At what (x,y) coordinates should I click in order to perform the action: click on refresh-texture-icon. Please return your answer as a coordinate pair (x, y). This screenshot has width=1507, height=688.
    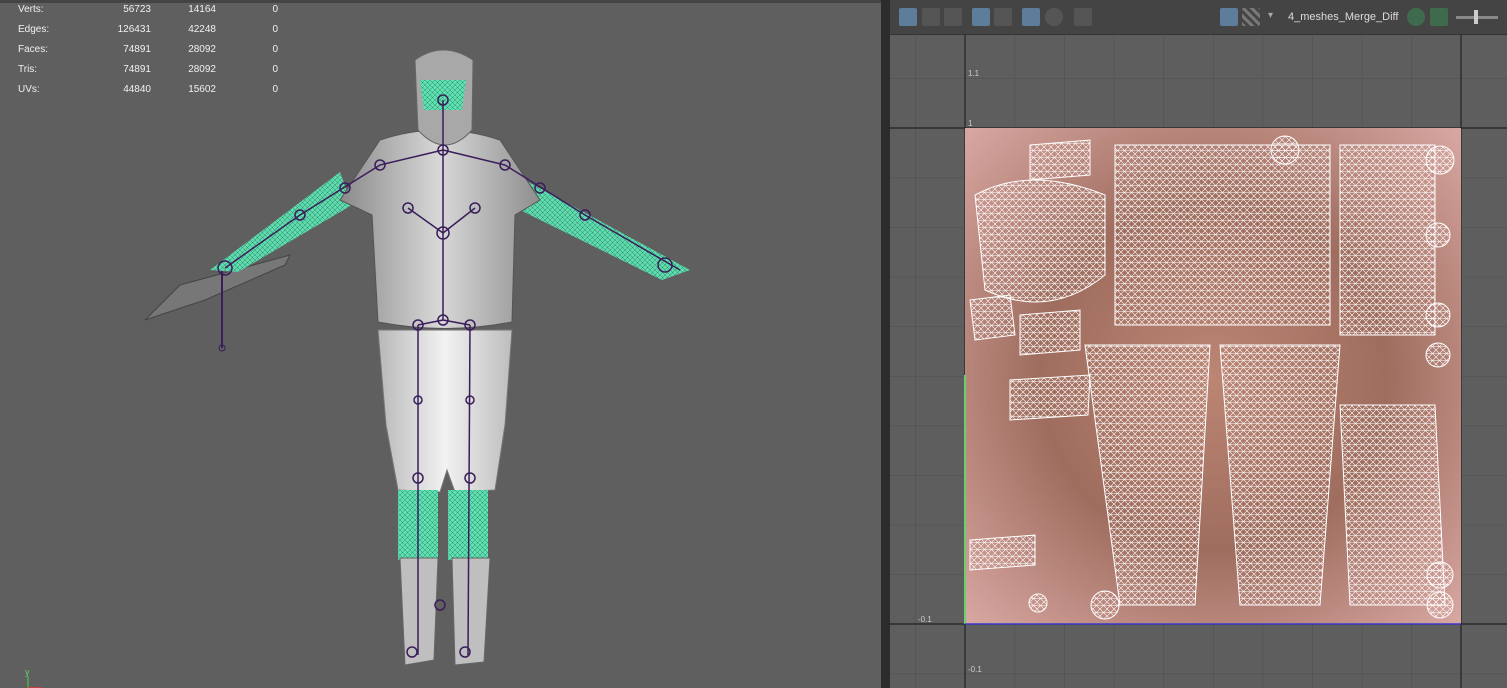
    Looking at the image, I should click on (1416, 17).